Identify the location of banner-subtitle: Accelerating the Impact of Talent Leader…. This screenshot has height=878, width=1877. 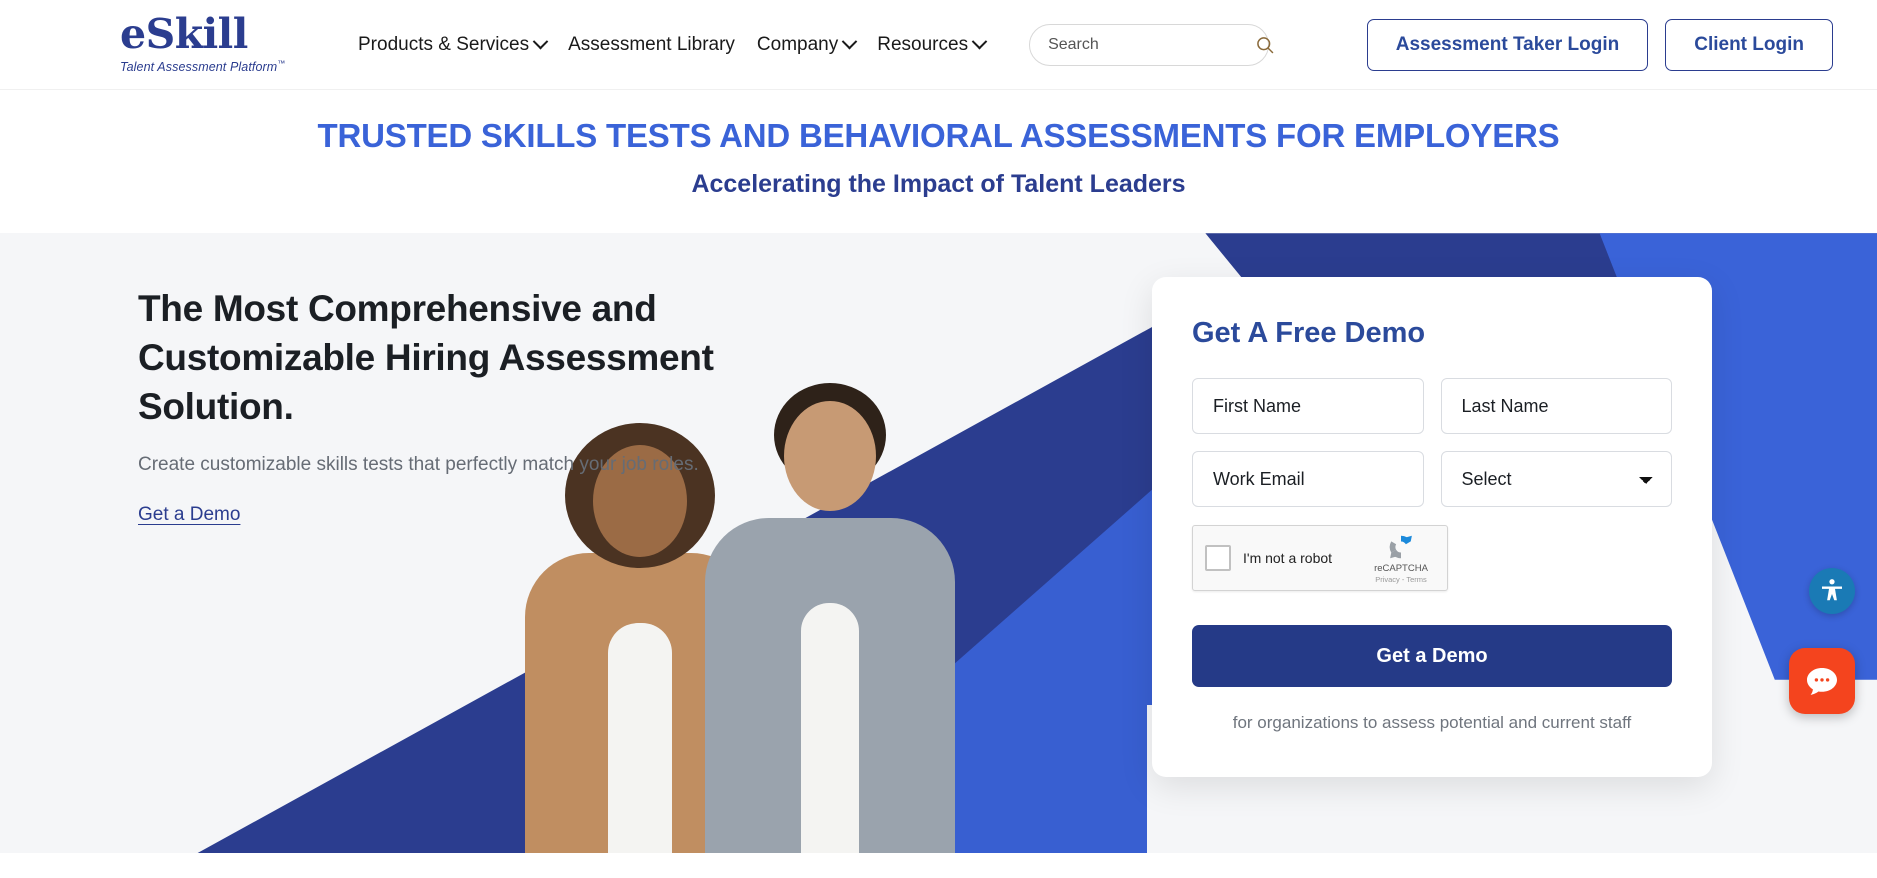
(938, 184).